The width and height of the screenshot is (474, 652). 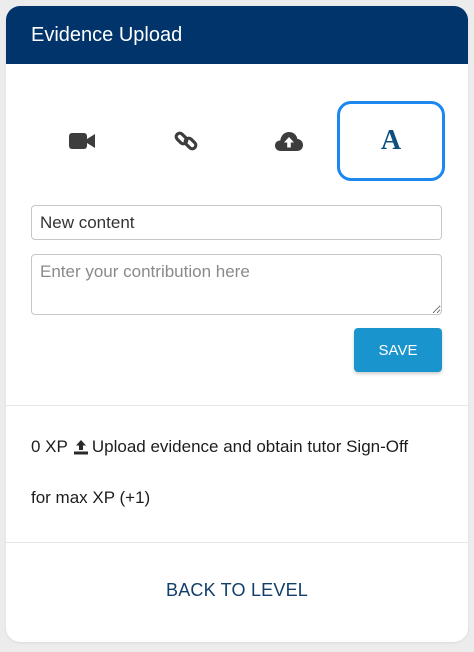 What do you see at coordinates (237, 590) in the screenshot?
I see `back-to-level-link: BACK TO LEVEL` at bounding box center [237, 590].